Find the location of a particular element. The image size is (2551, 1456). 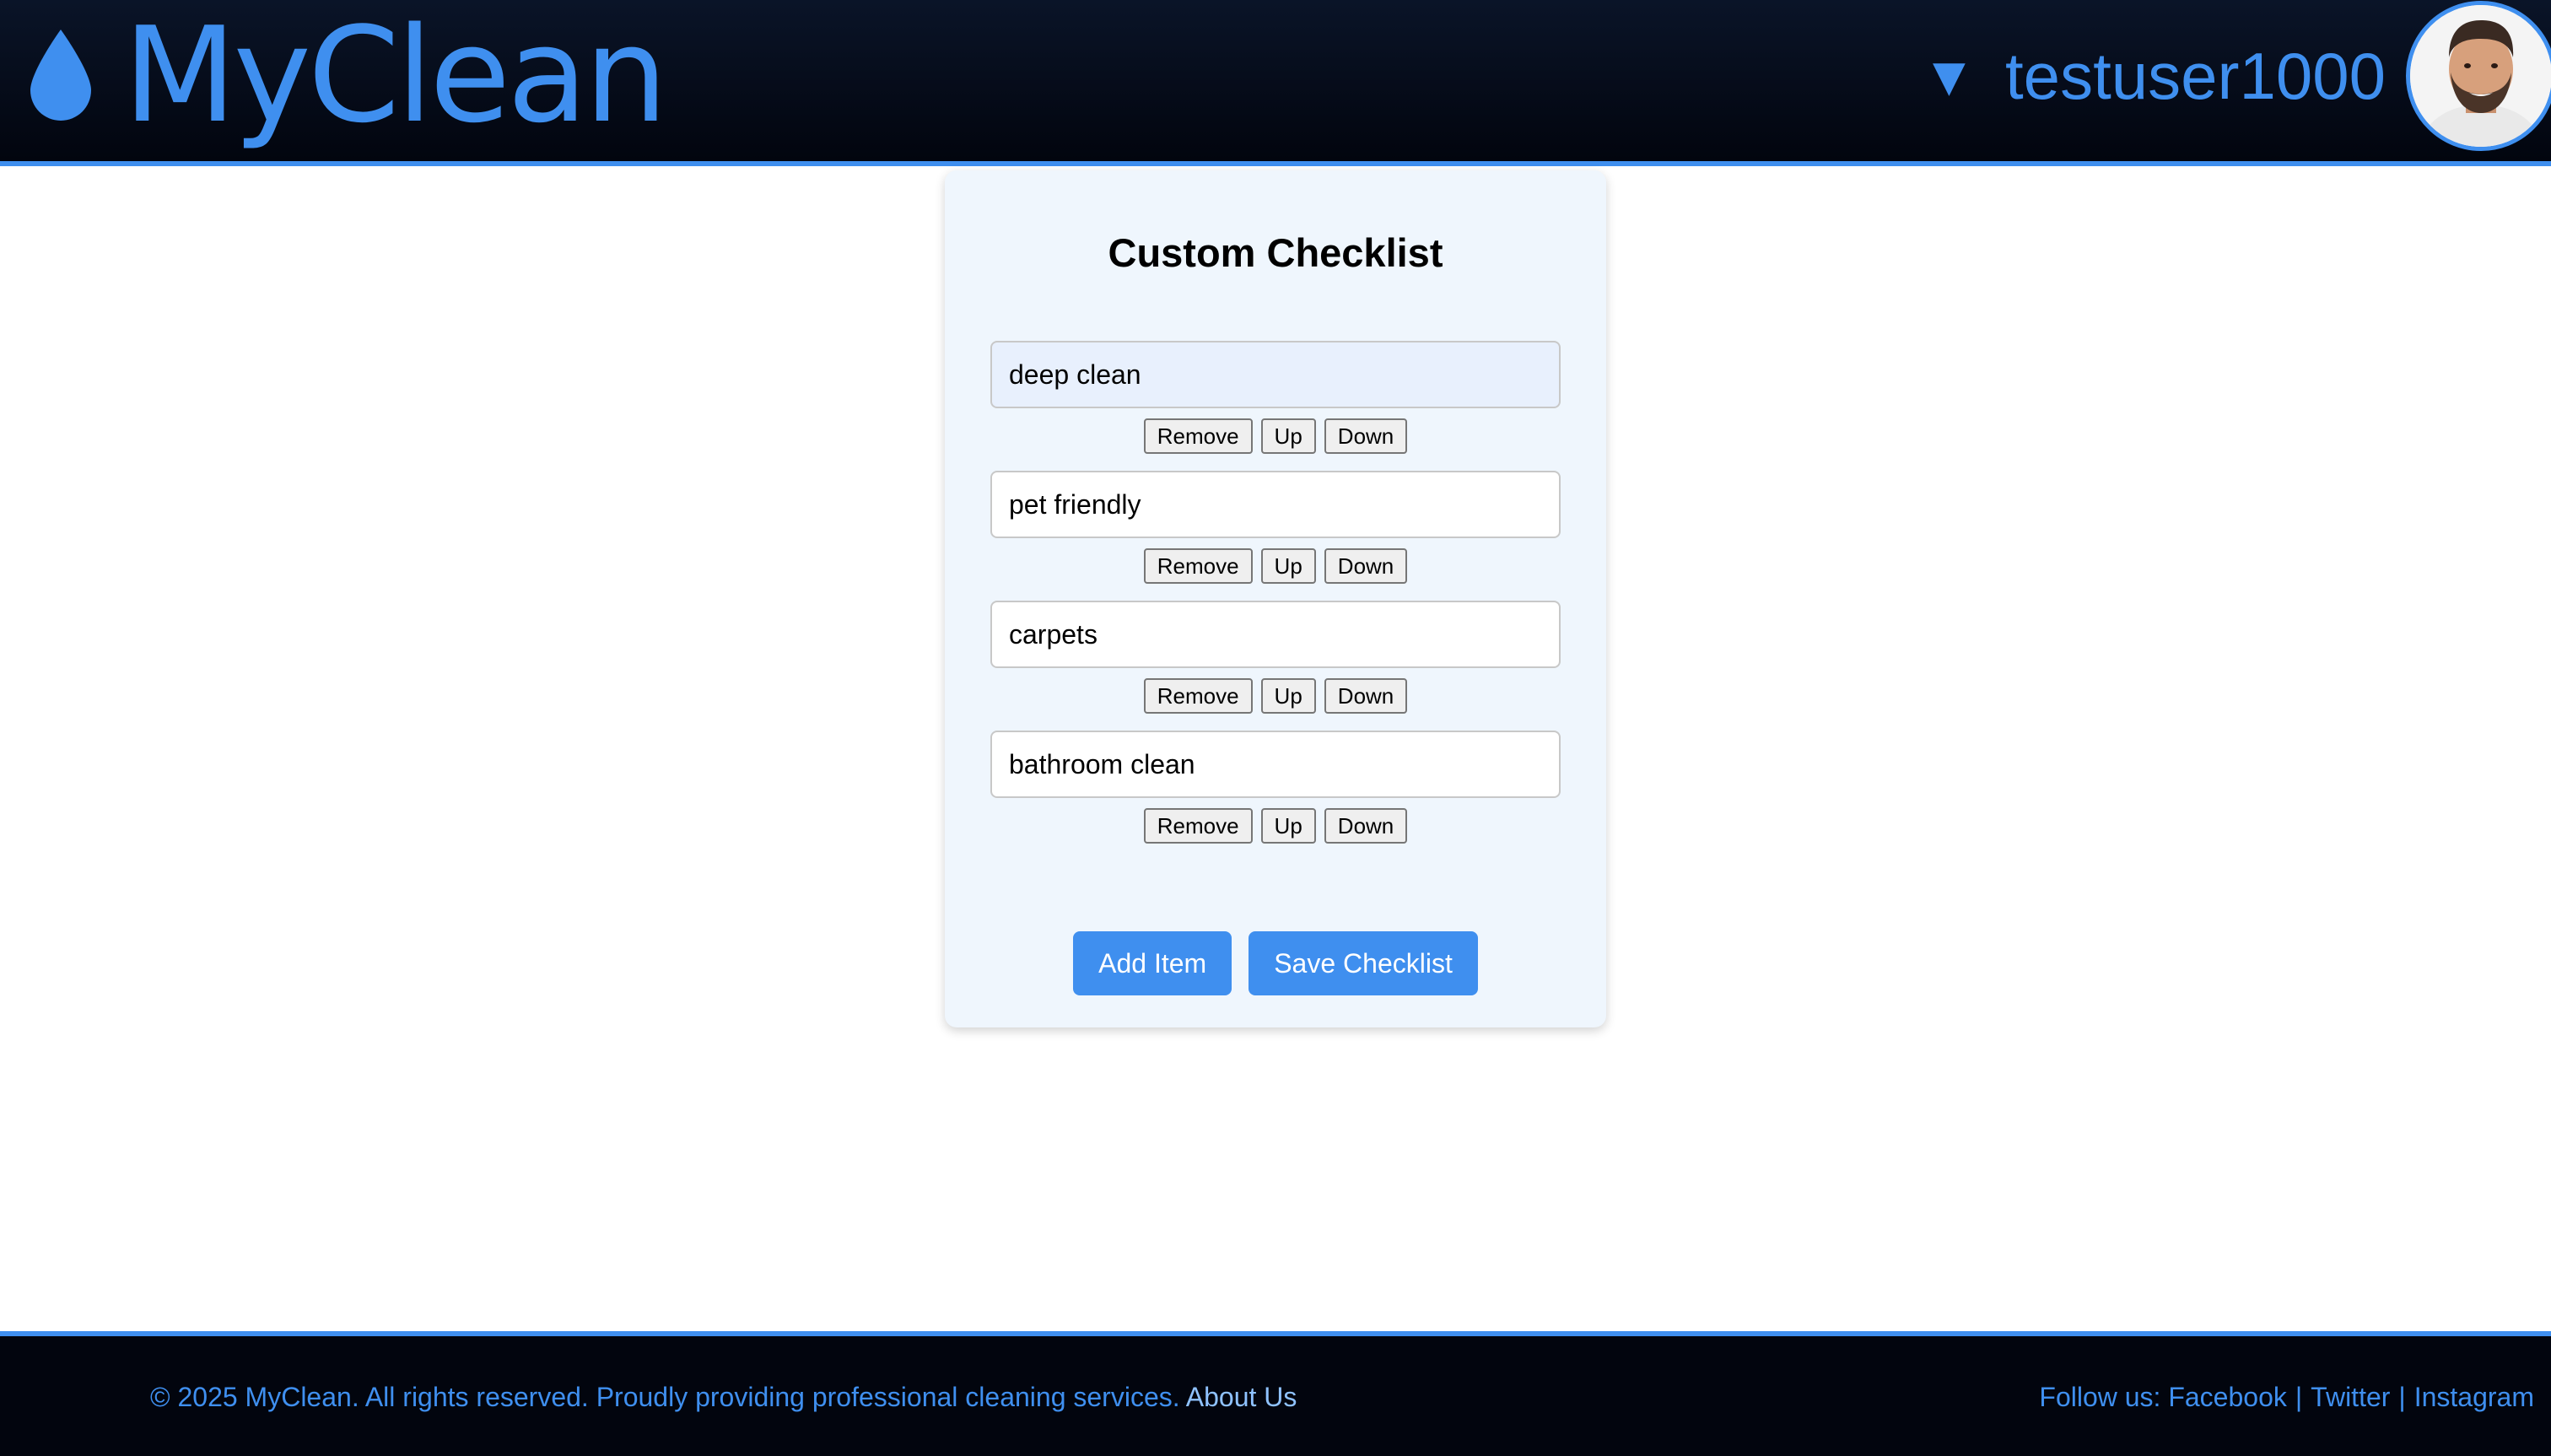

footer-social: Follow us: Facebook | Twitter | Instagram is located at coordinates (2286, 1398).